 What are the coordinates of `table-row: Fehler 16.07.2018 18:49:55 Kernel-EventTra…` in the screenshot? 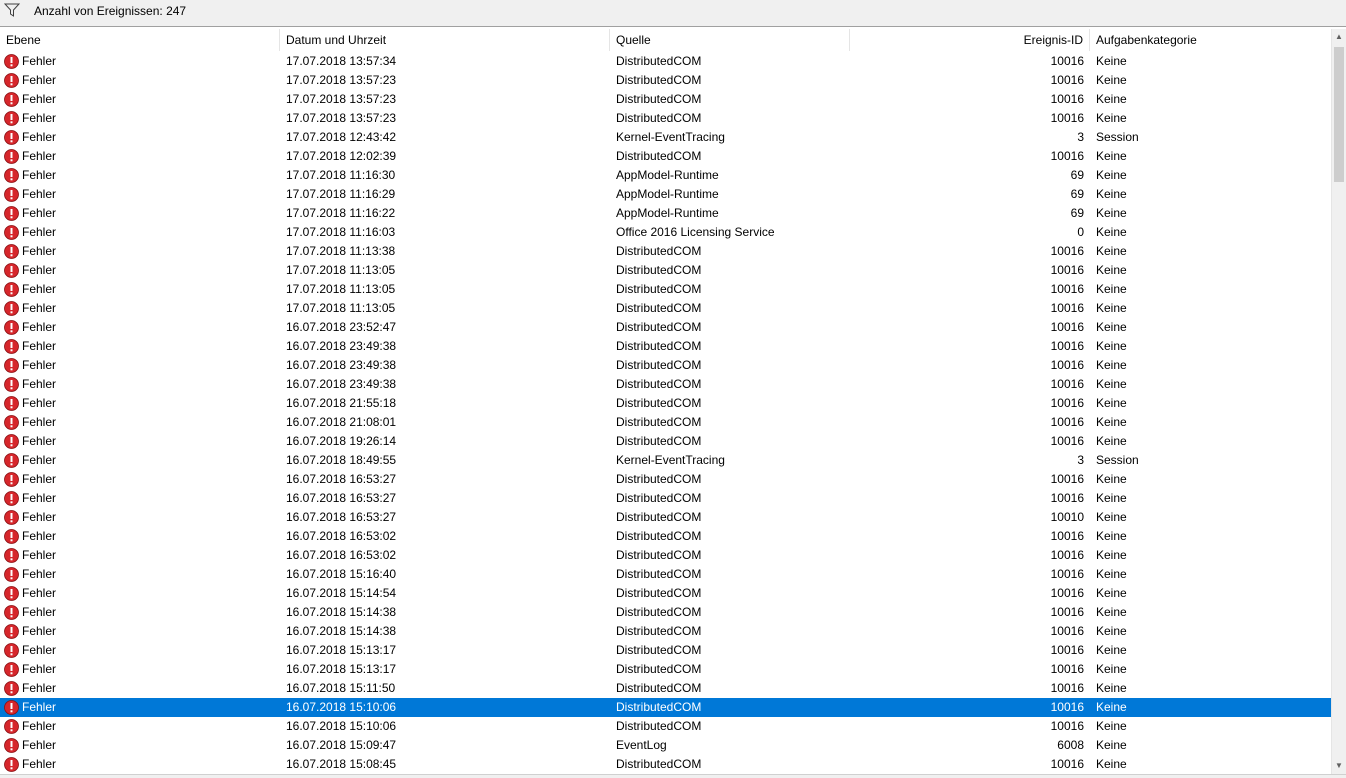 It's located at (665, 460).